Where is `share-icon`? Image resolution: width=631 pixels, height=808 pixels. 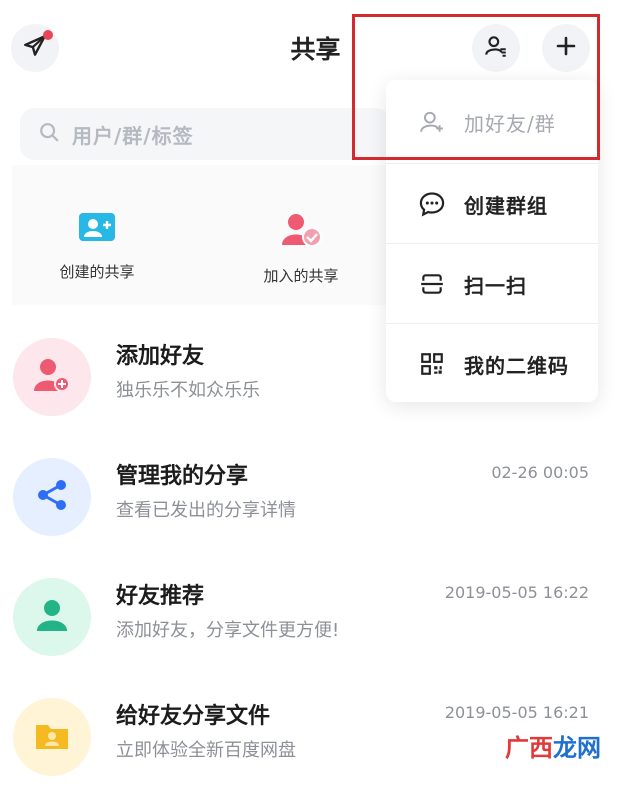 share-icon is located at coordinates (52, 497).